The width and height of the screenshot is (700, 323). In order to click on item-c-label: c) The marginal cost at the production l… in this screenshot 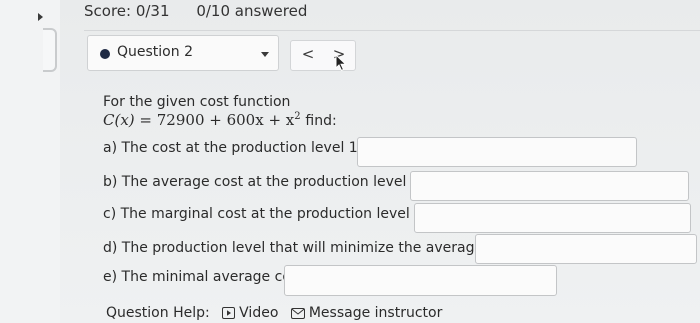, I will do `click(276, 214)`.